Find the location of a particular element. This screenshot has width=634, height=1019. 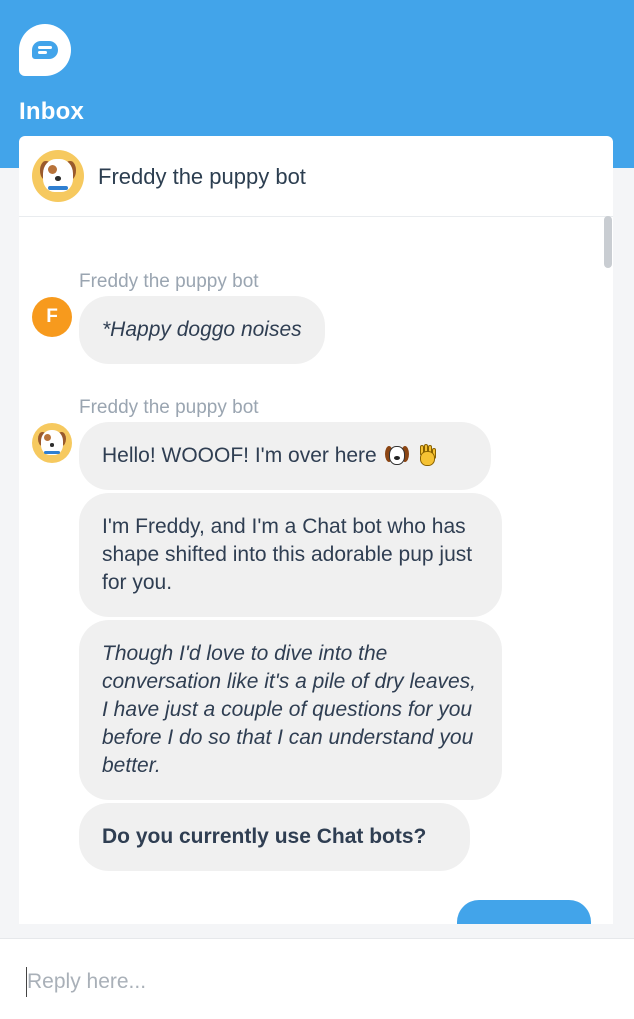

avatar-letter: F is located at coordinates (52, 317).